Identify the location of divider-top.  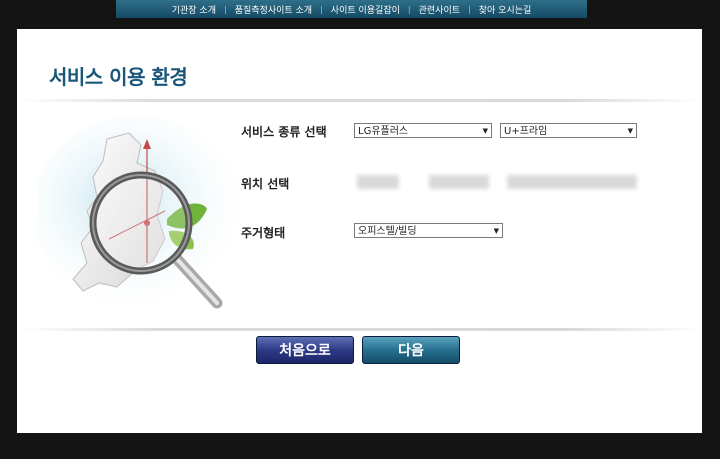
(359, 100).